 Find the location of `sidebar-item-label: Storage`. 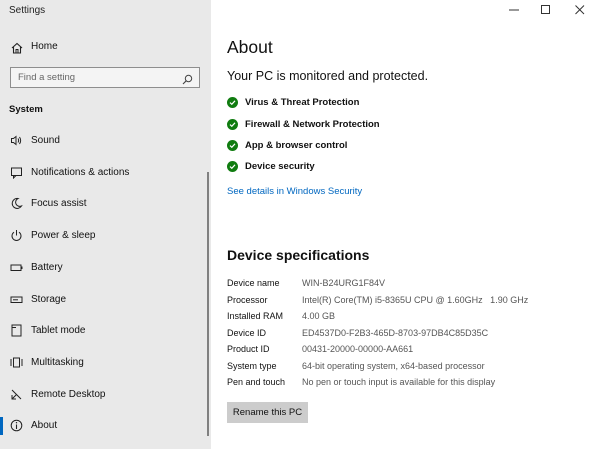

sidebar-item-label: Storage is located at coordinates (49, 299).